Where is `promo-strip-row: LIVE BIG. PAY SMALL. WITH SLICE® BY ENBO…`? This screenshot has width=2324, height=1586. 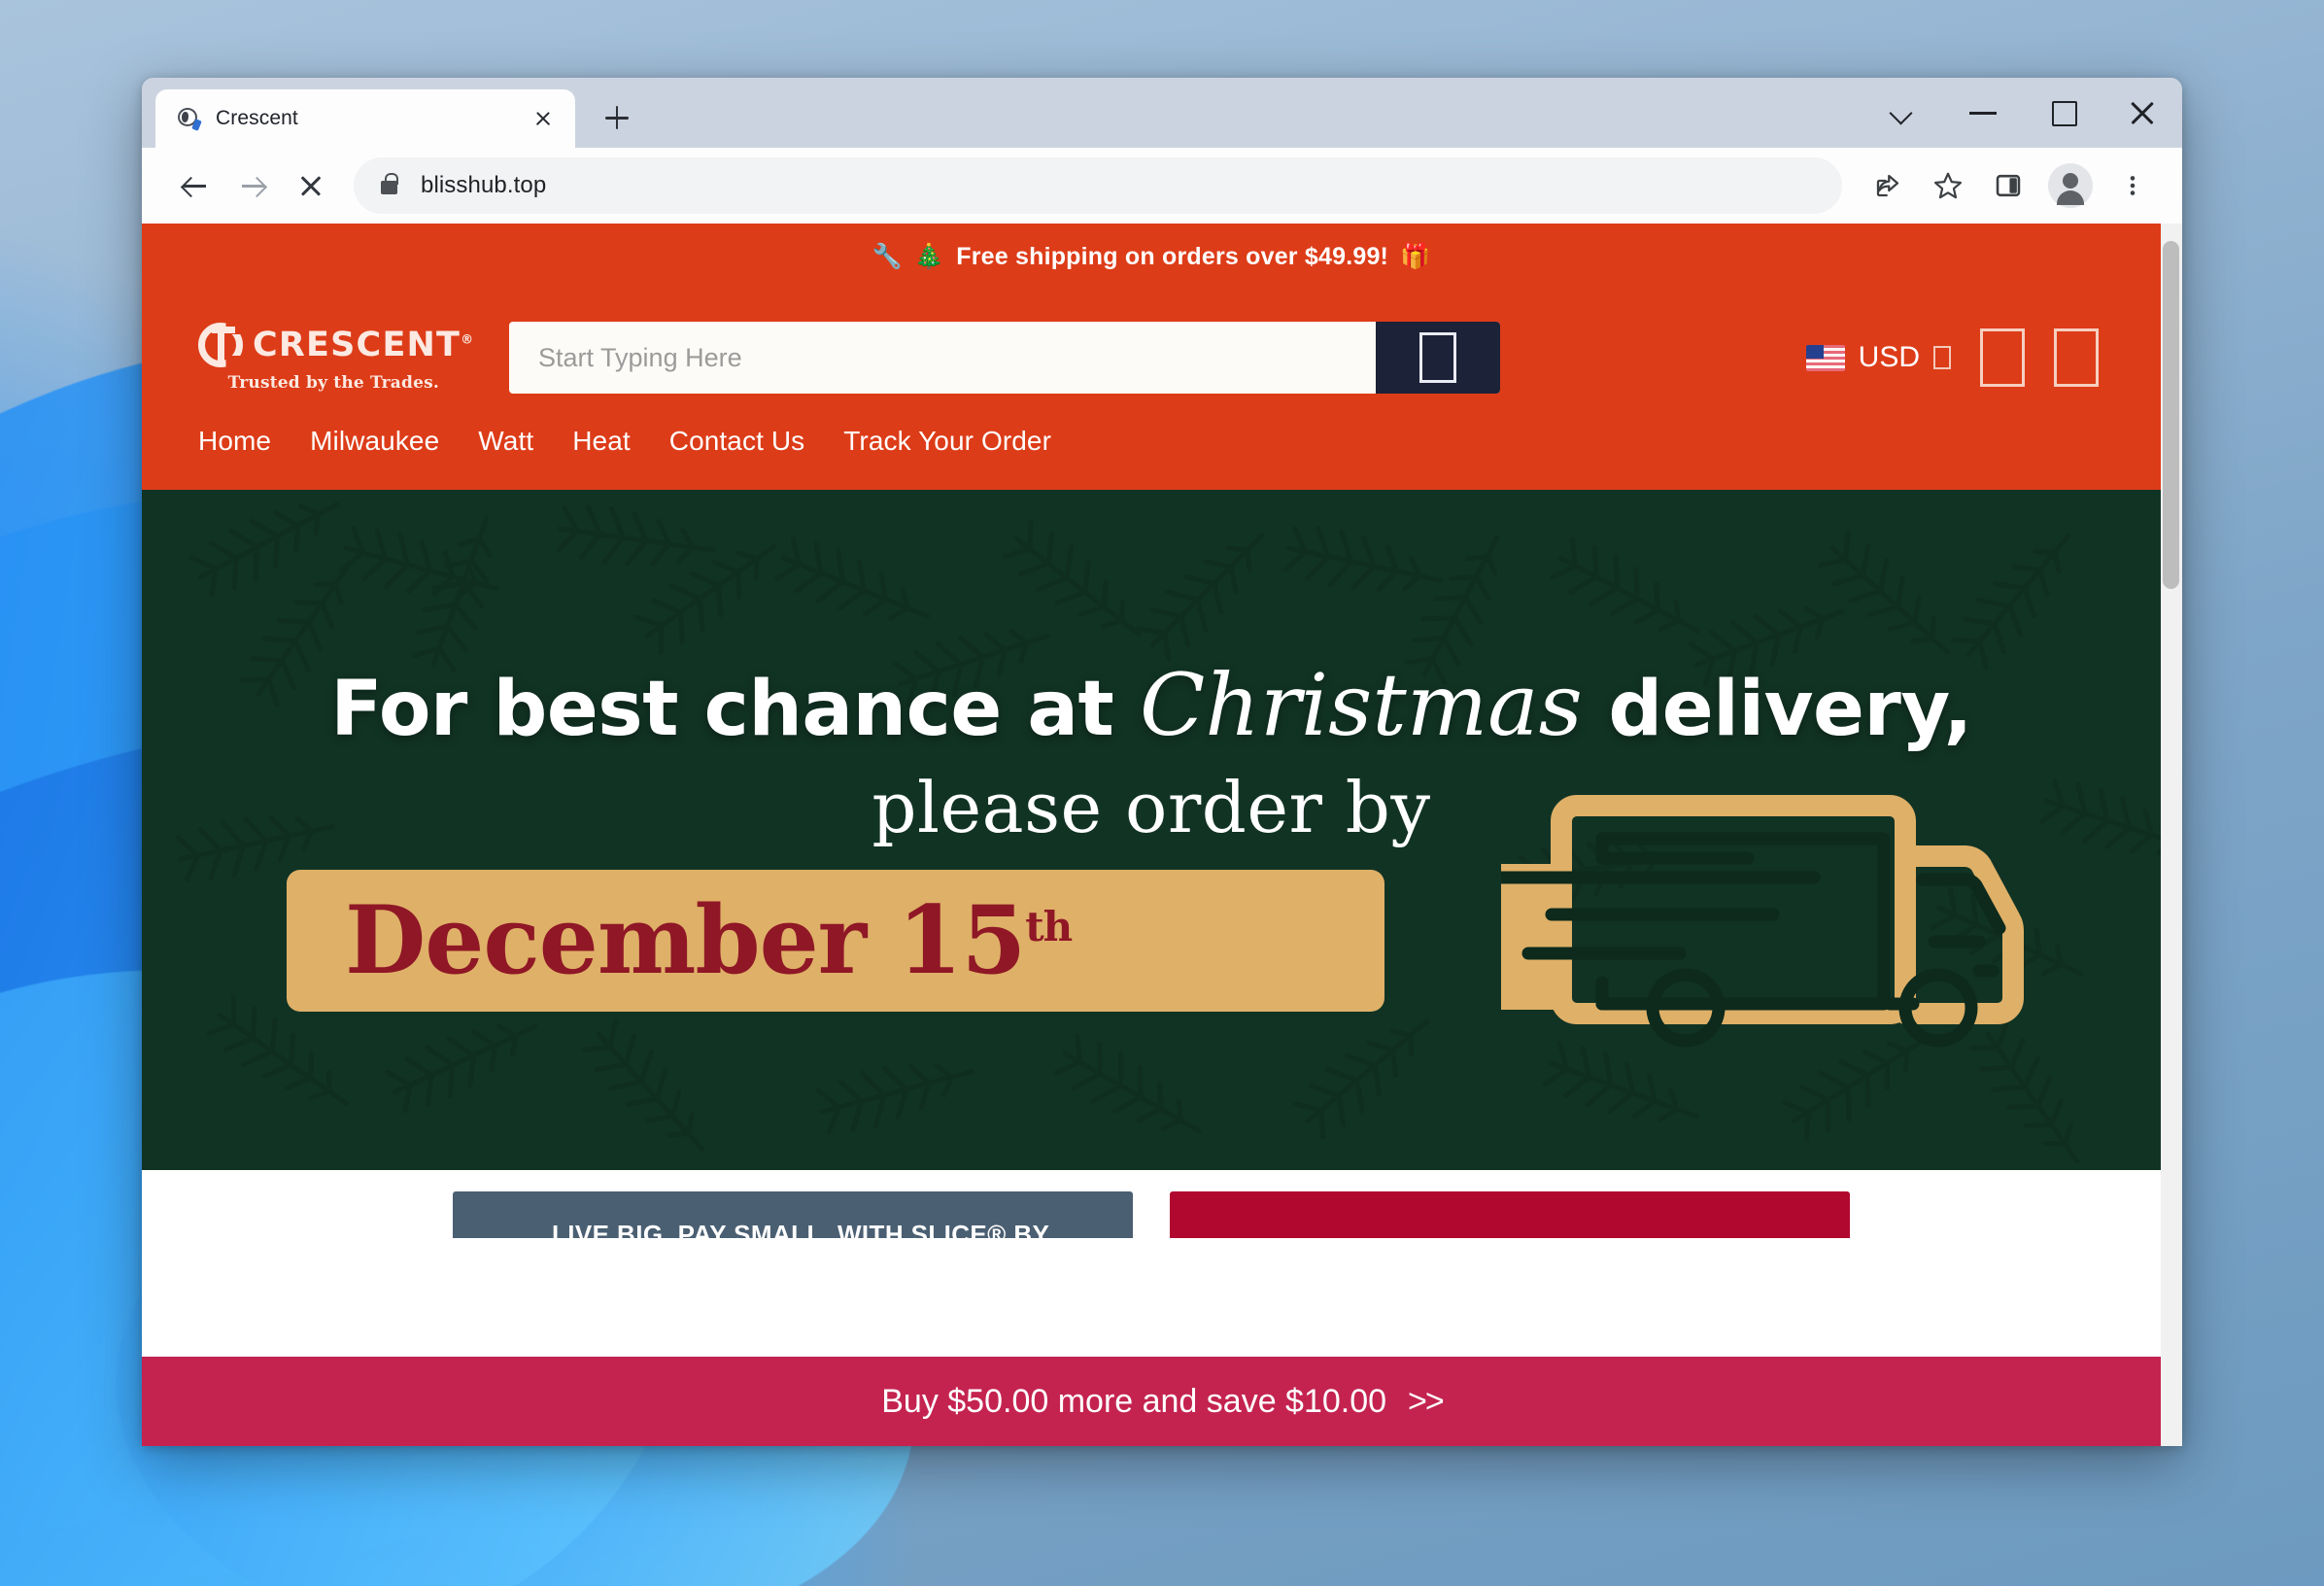
promo-strip-row: LIVE BIG. PAY SMALL. WITH SLICE® BY ENBO… is located at coordinates (1151, 1204).